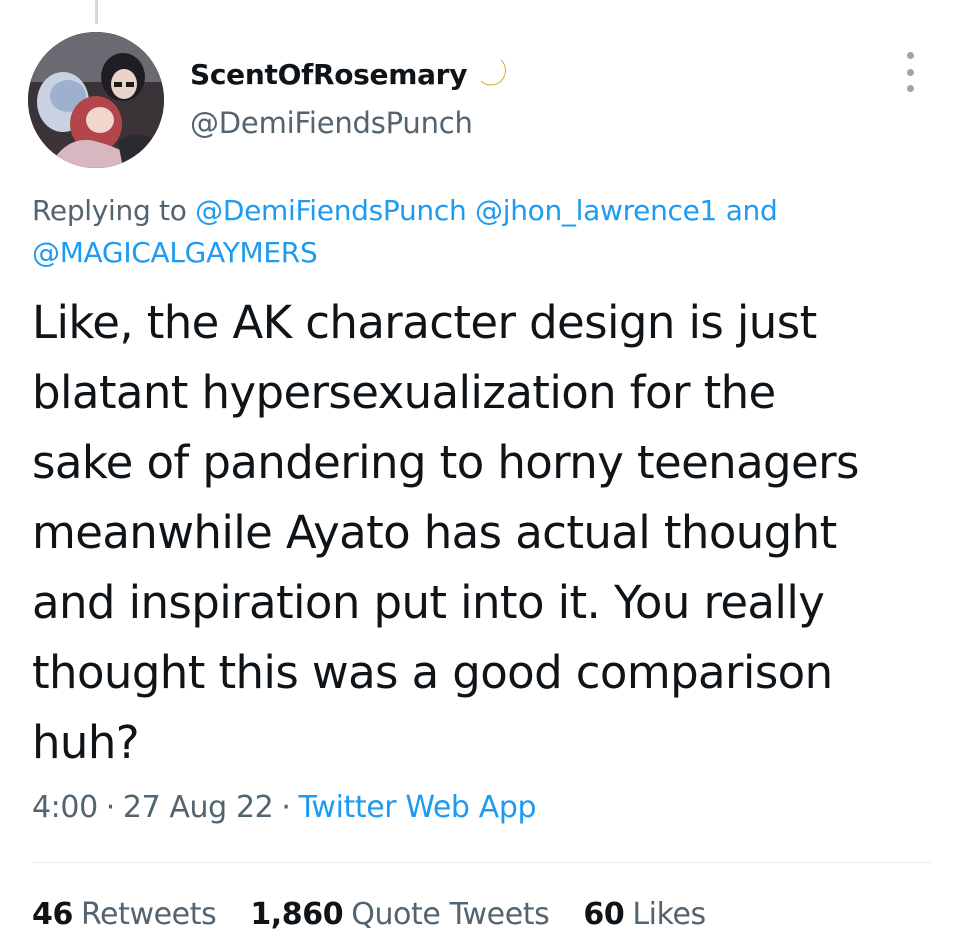 Image resolution: width=960 pixels, height=951 pixels. I want to click on quote-tweets-label: Quote Tweets, so click(450, 914).